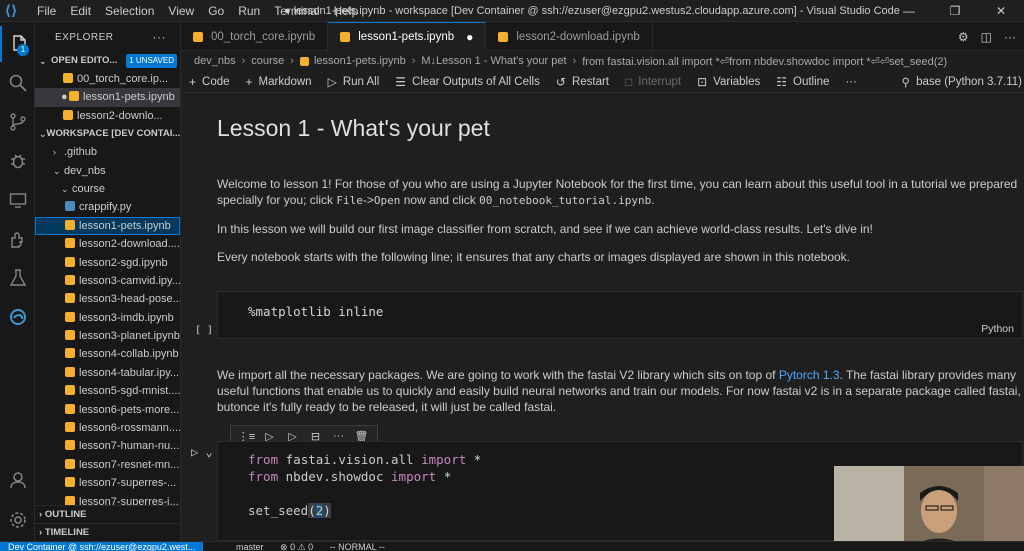 This screenshot has height=551, width=1024. I want to click on tab-lesson2-download: lesson2-download.ipynb, so click(569, 36).